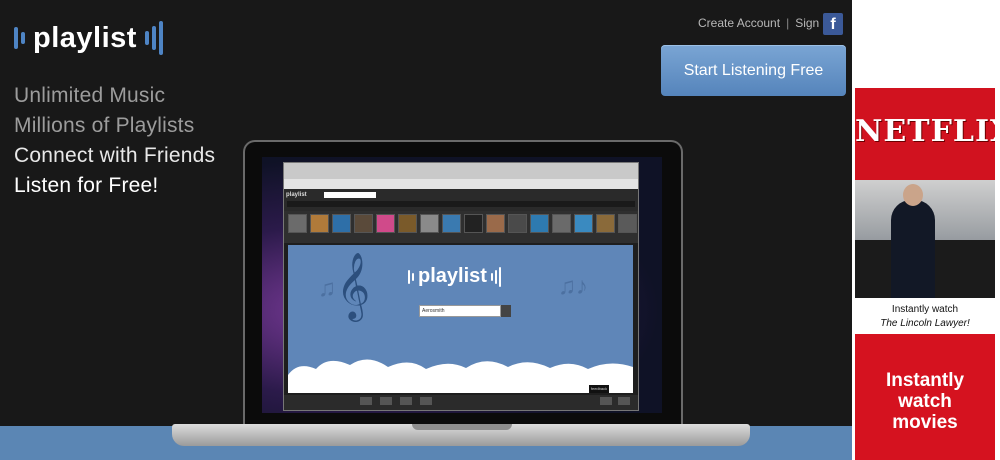 This screenshot has width=1000, height=460. I want to click on page-logo: playlist, so click(454, 276).